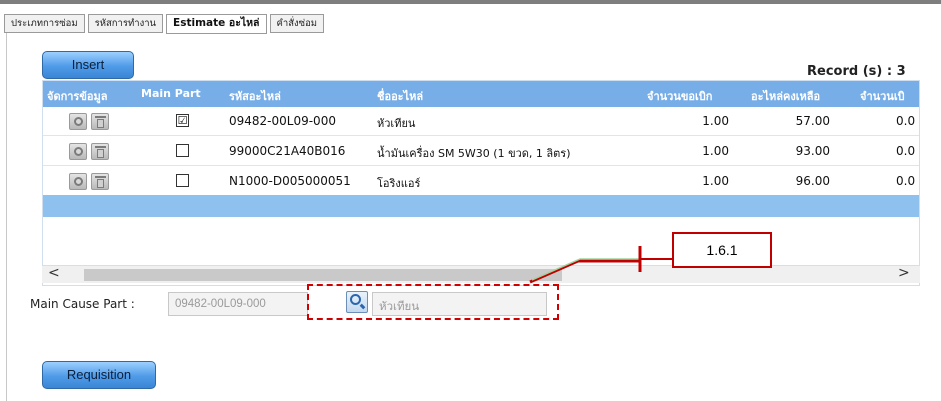  I want to click on header-qty-requested: จำนวนขอเบิก, so click(680, 96).